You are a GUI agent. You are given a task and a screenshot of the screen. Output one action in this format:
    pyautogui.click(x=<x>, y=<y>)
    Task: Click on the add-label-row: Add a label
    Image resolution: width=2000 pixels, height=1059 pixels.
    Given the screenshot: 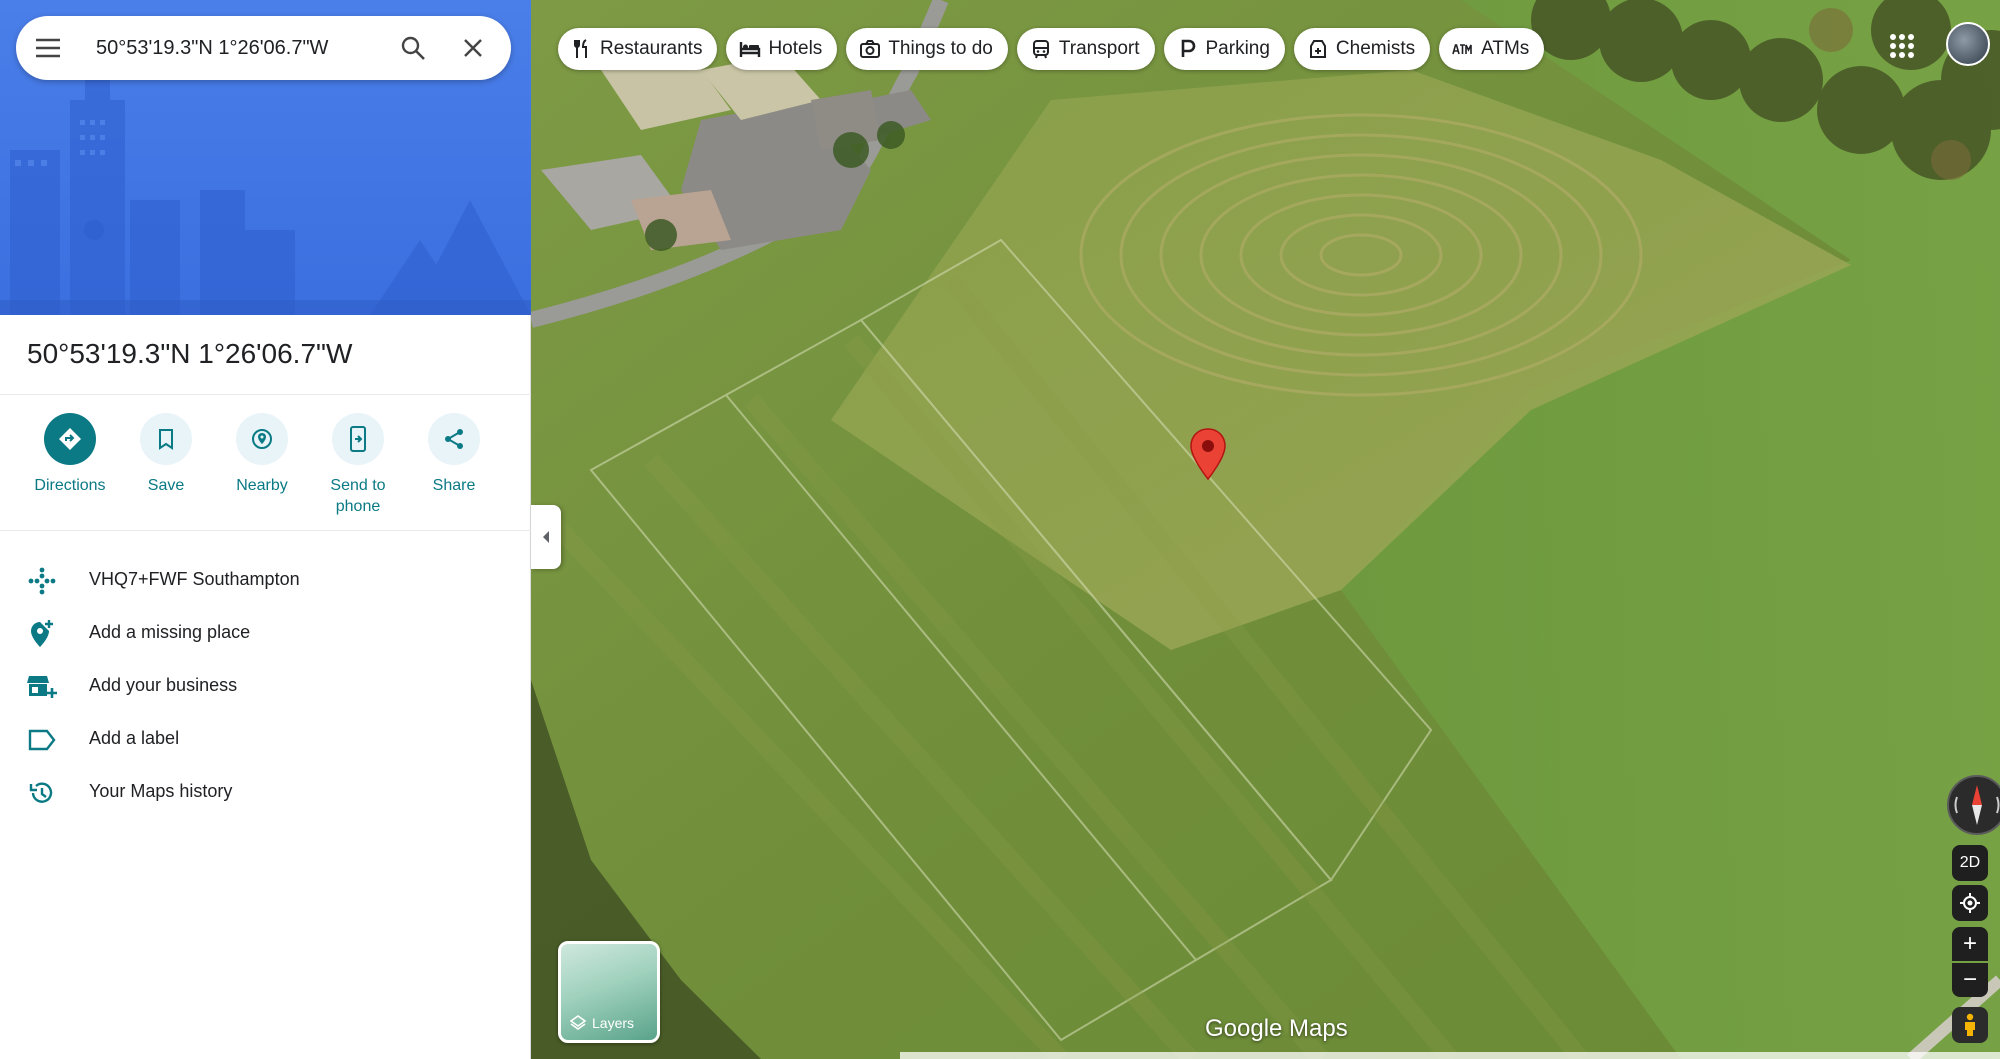 What is the action you would take?
    pyautogui.click(x=265, y=738)
    